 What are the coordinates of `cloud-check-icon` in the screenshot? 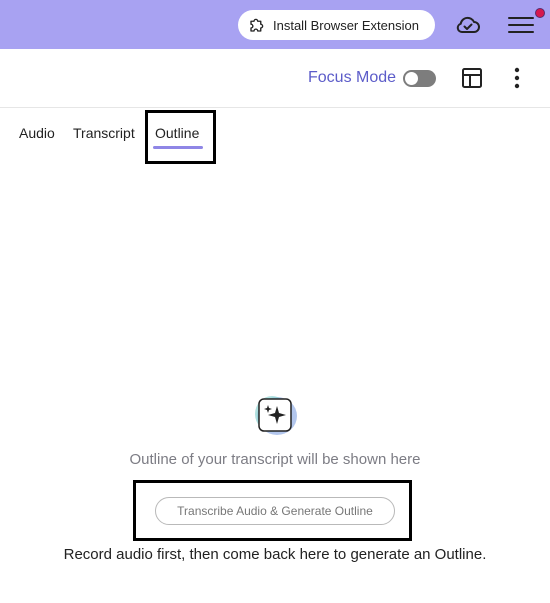 It's located at (468, 25).